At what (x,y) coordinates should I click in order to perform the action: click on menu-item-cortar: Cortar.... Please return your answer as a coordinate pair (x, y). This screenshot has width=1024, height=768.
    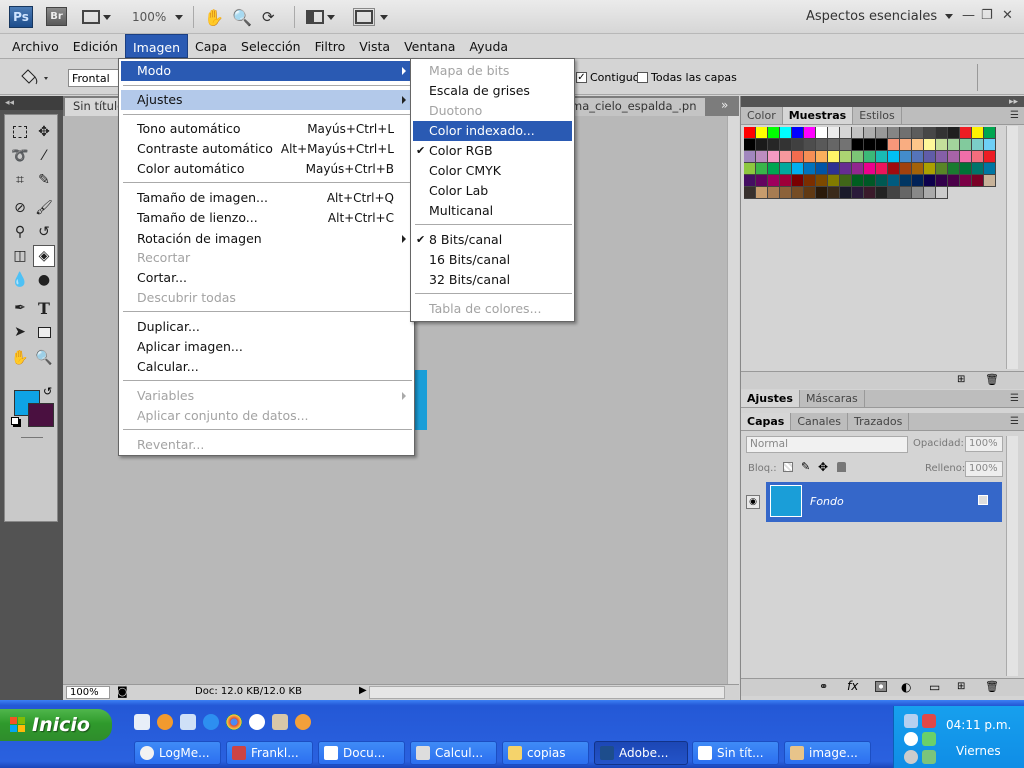
    Looking at the image, I should click on (266, 278).